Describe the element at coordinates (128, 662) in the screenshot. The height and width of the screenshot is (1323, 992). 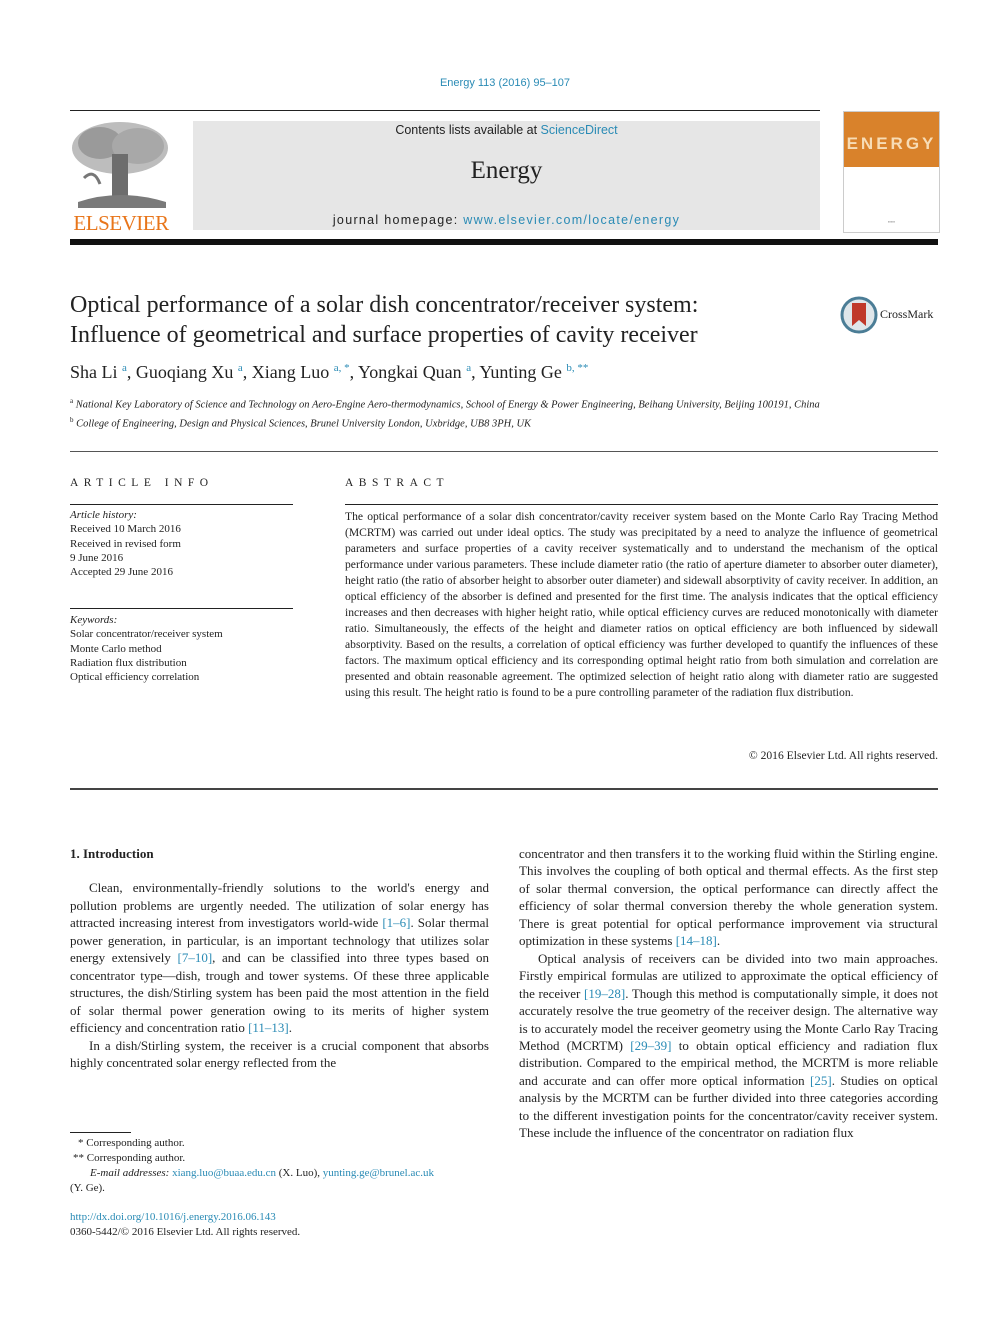
I see `keyword: Radiation flux distribution` at that location.